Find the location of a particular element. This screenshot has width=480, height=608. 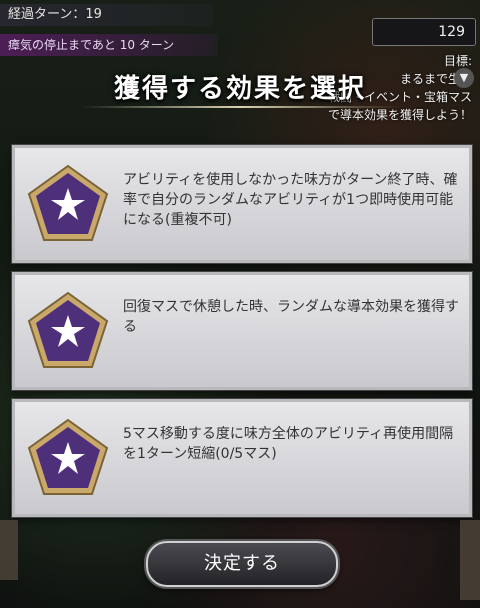

turn-counter: 経過ターン：19 is located at coordinates (106, 15).